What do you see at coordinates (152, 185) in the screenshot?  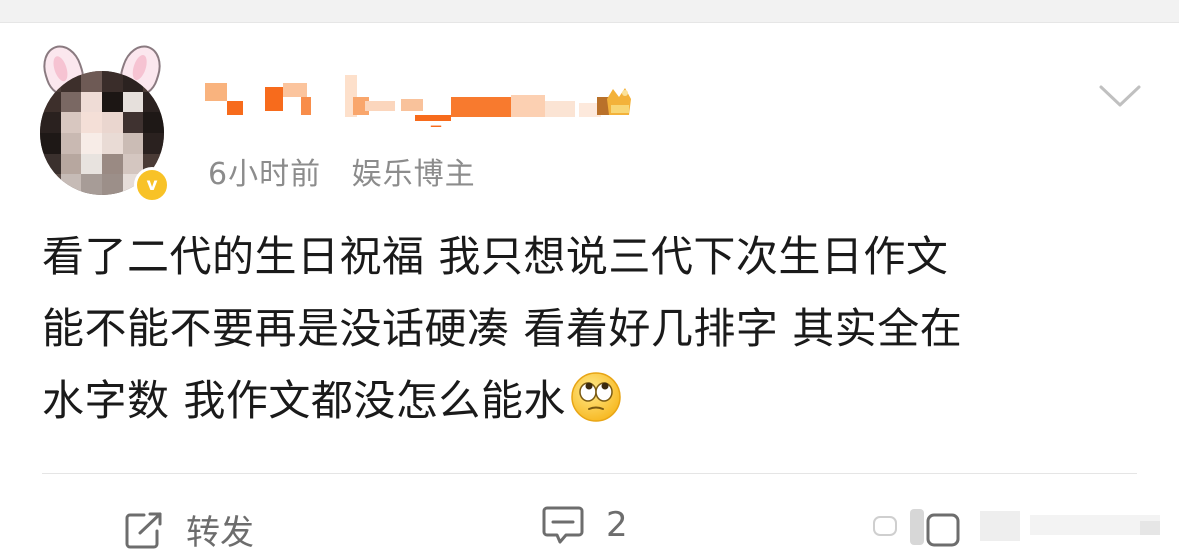 I see `verified-badge: v` at bounding box center [152, 185].